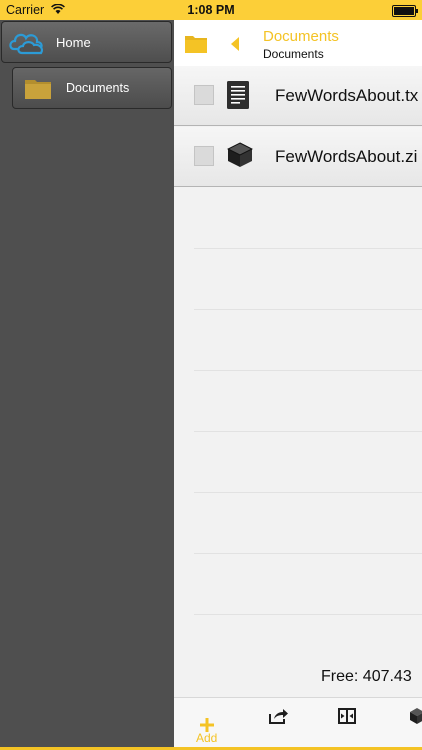 This screenshot has height=750, width=422. Describe the element at coordinates (238, 97) in the screenshot. I see `text-document-icon` at that location.